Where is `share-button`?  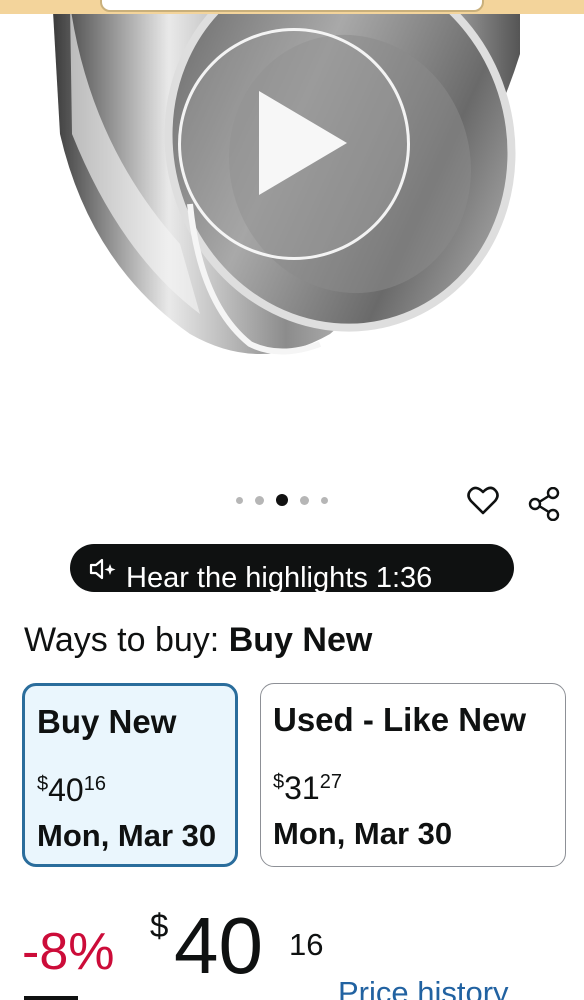
share-button is located at coordinates (544, 504).